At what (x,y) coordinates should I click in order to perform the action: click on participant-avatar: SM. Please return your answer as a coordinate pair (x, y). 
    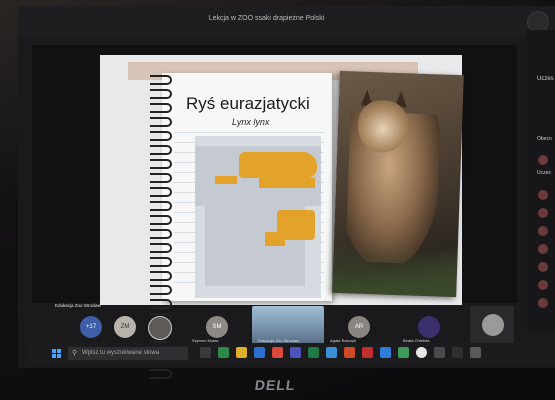
    Looking at the image, I should click on (217, 327).